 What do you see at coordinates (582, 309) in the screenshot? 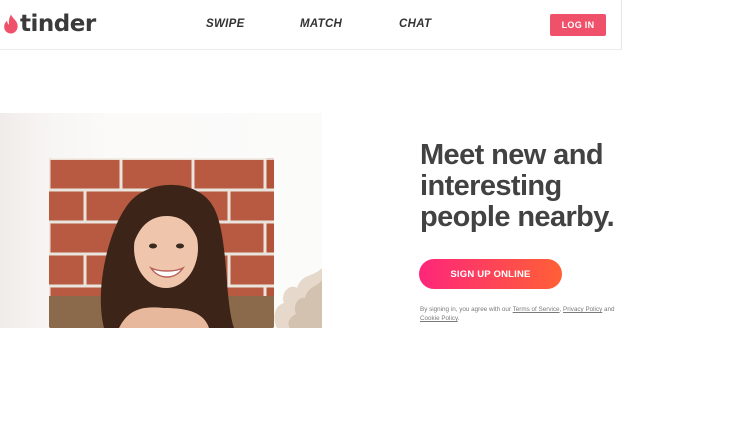
I see `privacy-policy-link: Privacy Policy` at bounding box center [582, 309].